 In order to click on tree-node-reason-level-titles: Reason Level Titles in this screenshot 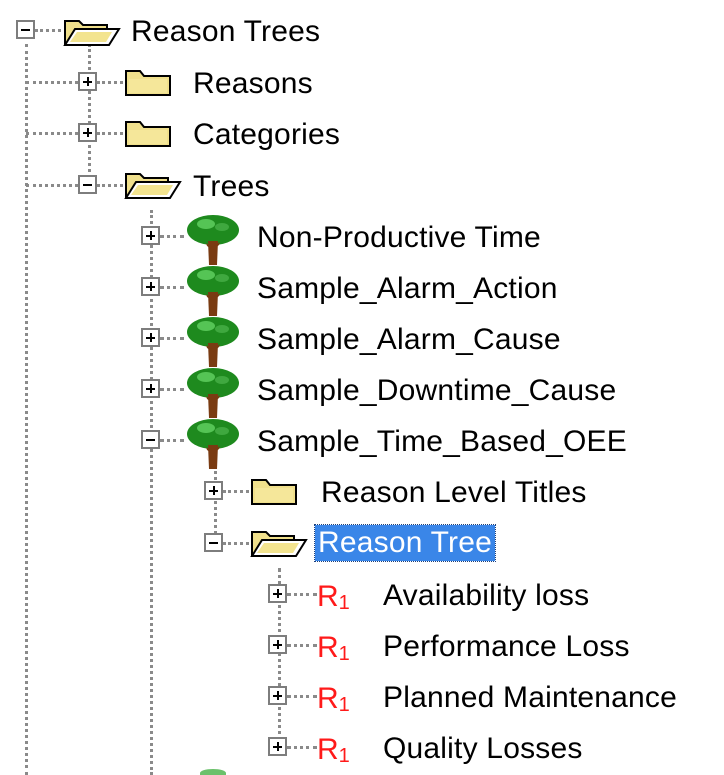, I will do `click(350, 494)`.